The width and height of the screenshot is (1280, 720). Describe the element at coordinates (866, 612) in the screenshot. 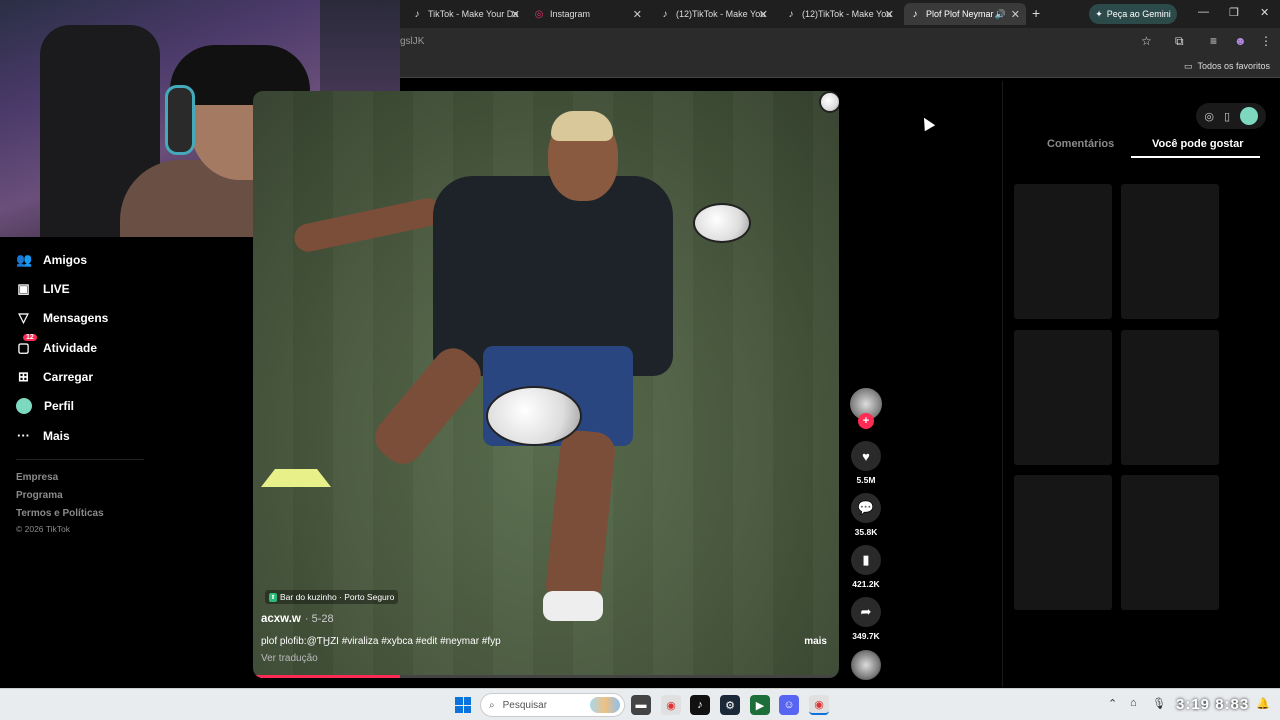

I see `share-icon: ➦` at that location.